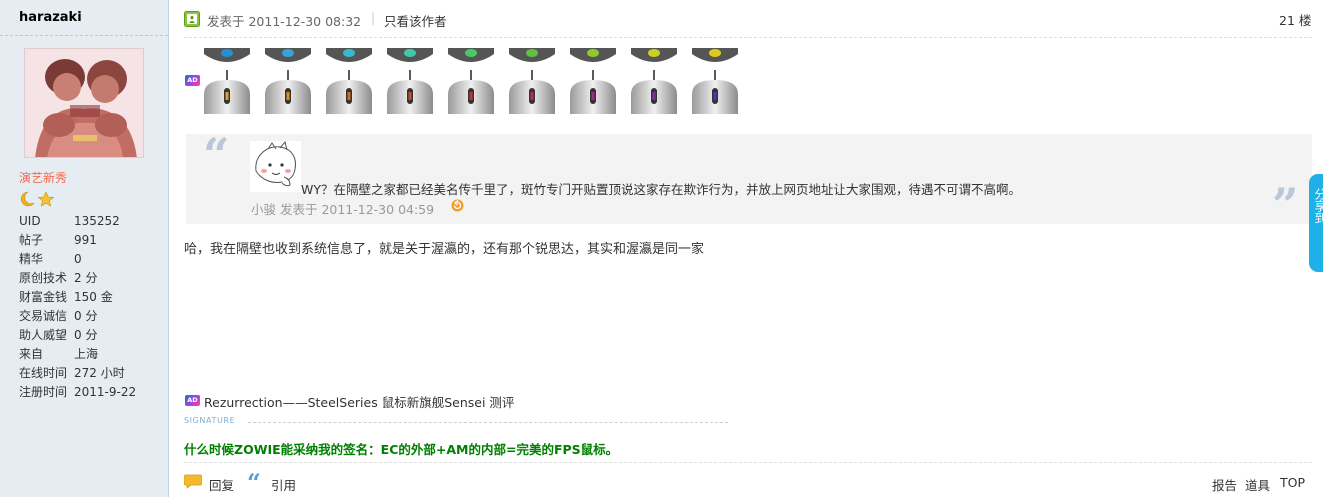  I want to click on emoticon-icon, so click(275, 166).